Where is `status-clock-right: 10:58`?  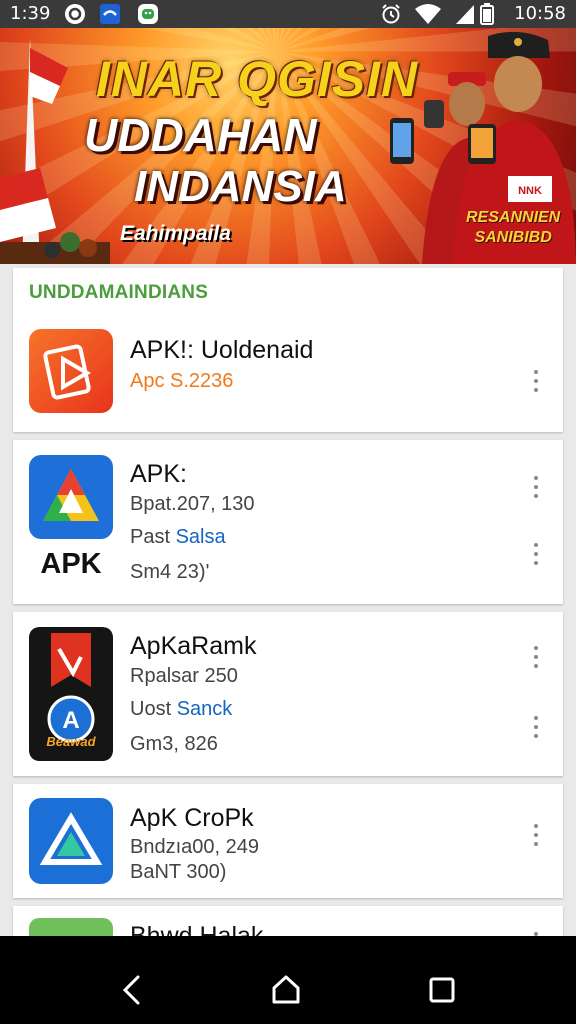
status-clock-right: 10:58 is located at coordinates (540, 13).